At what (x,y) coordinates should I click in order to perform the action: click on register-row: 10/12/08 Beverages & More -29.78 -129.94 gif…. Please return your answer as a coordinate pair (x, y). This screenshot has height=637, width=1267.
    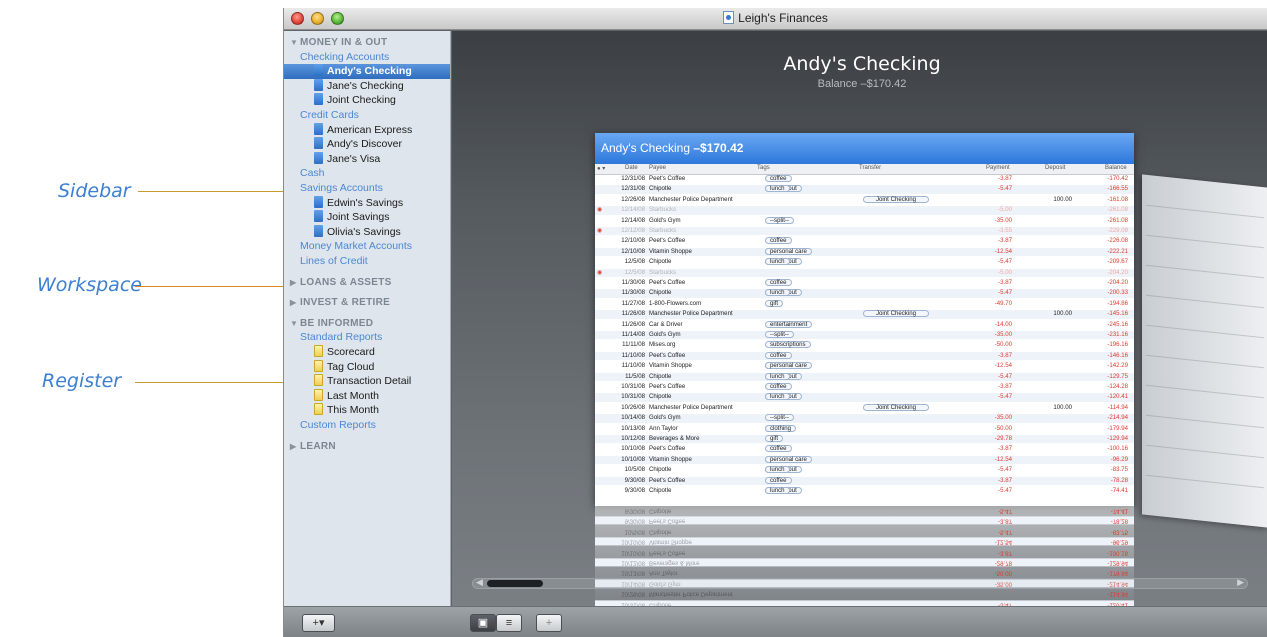
    Looking at the image, I should click on (864, 439).